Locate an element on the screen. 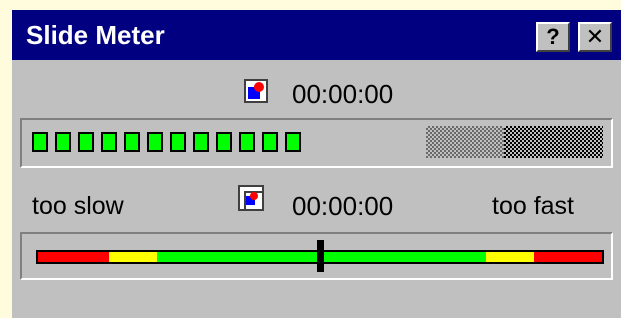 The width and height of the screenshot is (621, 318). meter-remaining-light is located at coordinates (465, 142).